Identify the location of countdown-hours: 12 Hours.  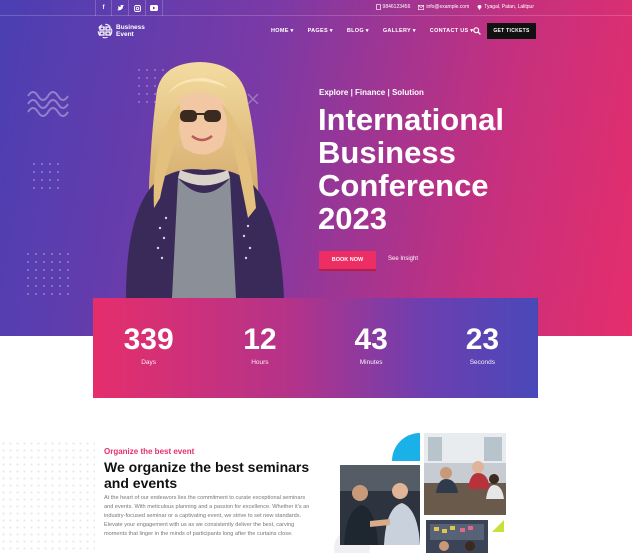
(259, 348).